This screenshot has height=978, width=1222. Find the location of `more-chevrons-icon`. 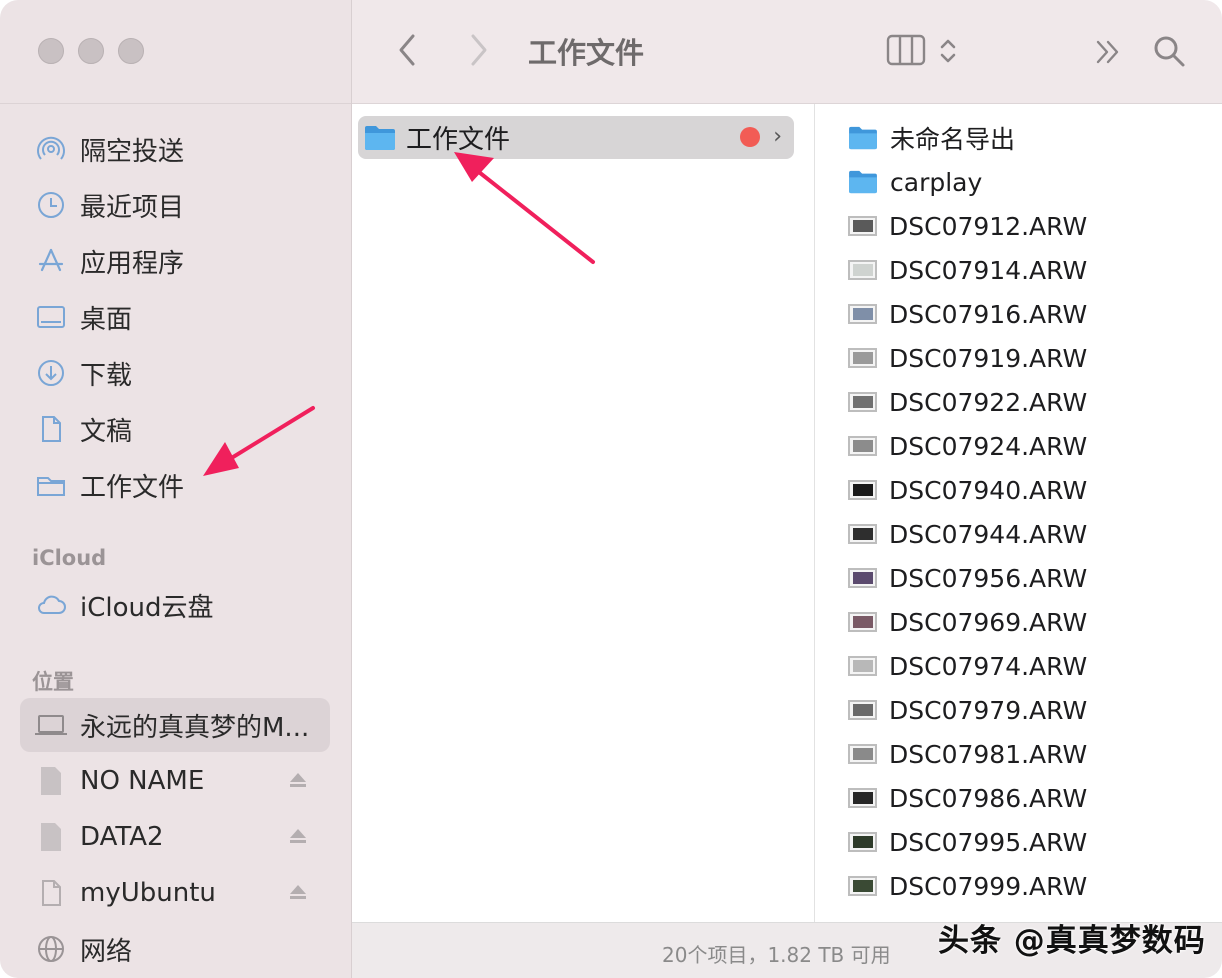

more-chevrons-icon is located at coordinates (1108, 55).